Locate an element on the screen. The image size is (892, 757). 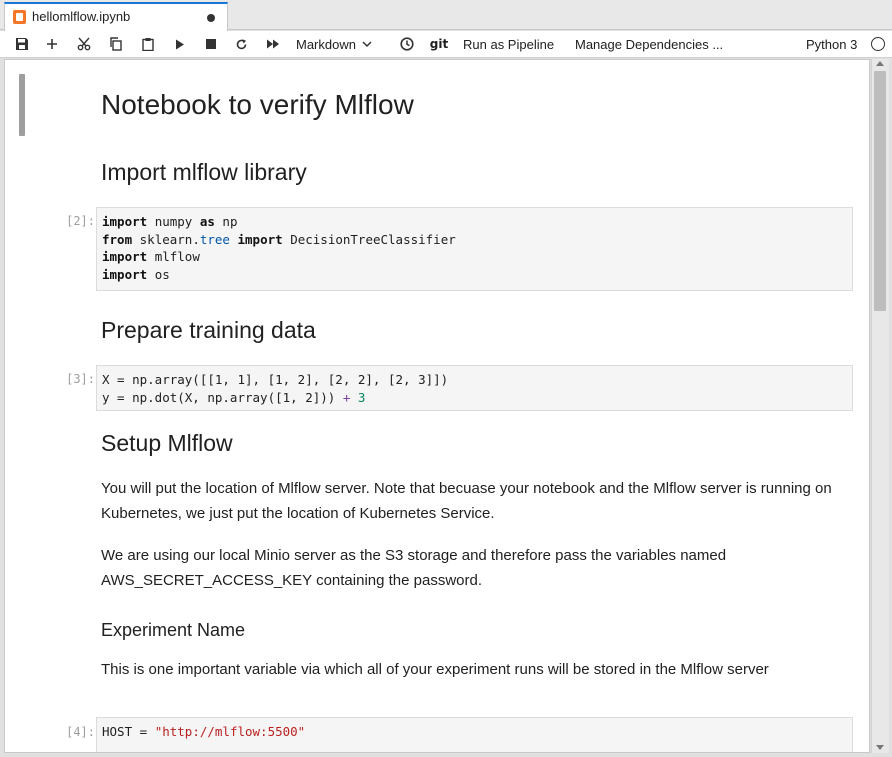
code-line: import numpy as np is located at coordinates (474, 222).